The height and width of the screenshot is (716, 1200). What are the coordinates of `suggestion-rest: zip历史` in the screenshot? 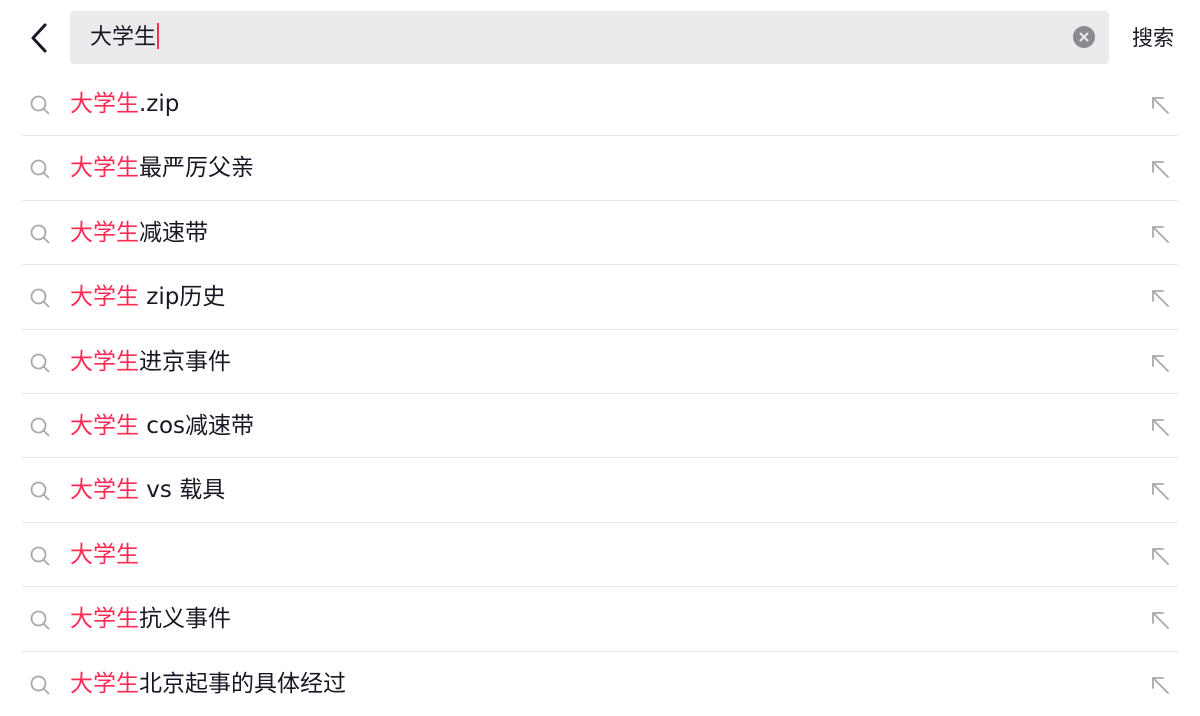 It's located at (182, 297).